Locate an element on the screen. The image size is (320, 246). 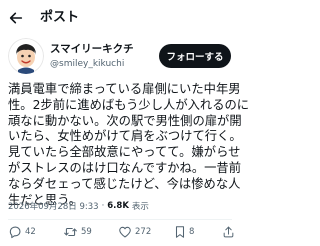
author-names: スマイリーキクチ @smiley_kikuchi is located at coordinates (92, 56).